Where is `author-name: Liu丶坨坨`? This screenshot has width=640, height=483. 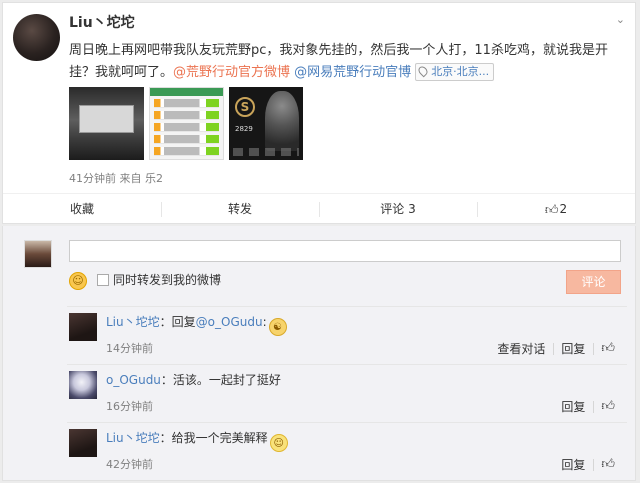
author-name: Liu丶坨坨 is located at coordinates (102, 22).